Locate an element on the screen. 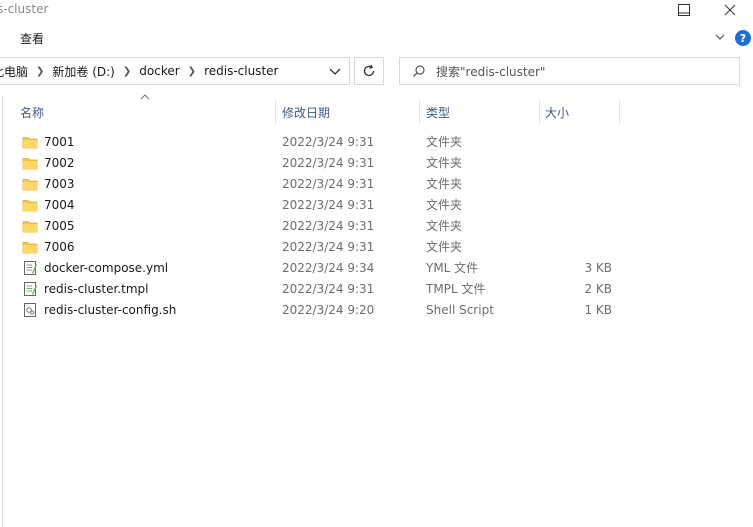  file-size: 2 KB is located at coordinates (598, 288).